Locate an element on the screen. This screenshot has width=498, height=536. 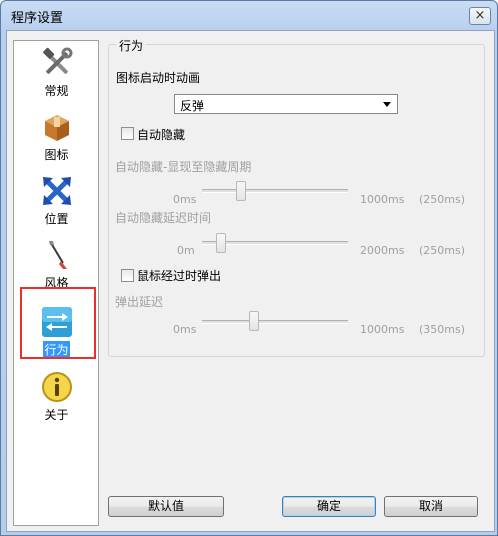
swap-arrows-icon is located at coordinates (56, 322).